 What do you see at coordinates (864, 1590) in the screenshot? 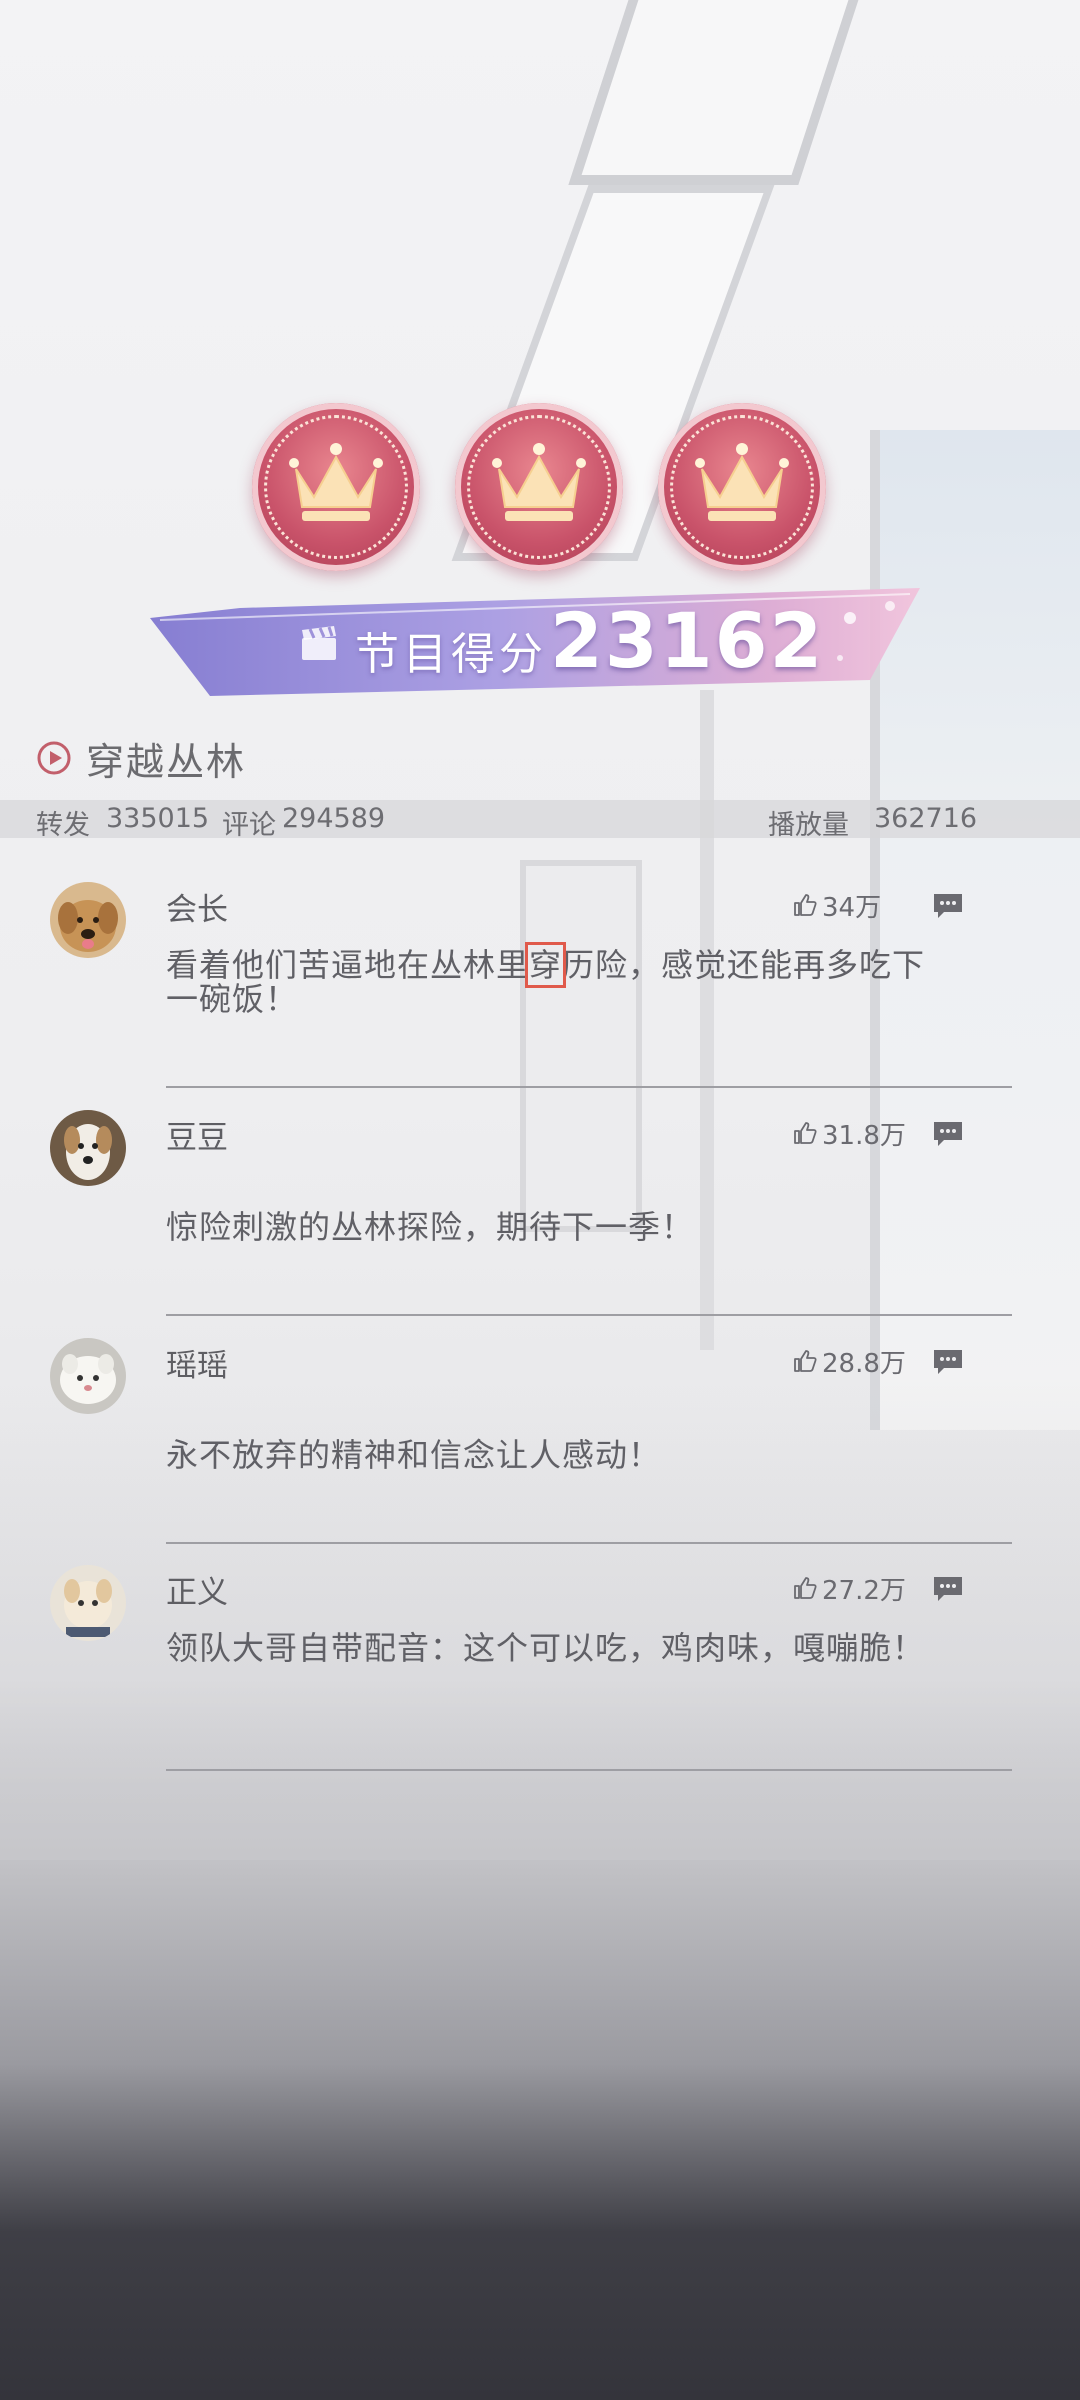
I see `like-count: 27.2万` at bounding box center [864, 1590].